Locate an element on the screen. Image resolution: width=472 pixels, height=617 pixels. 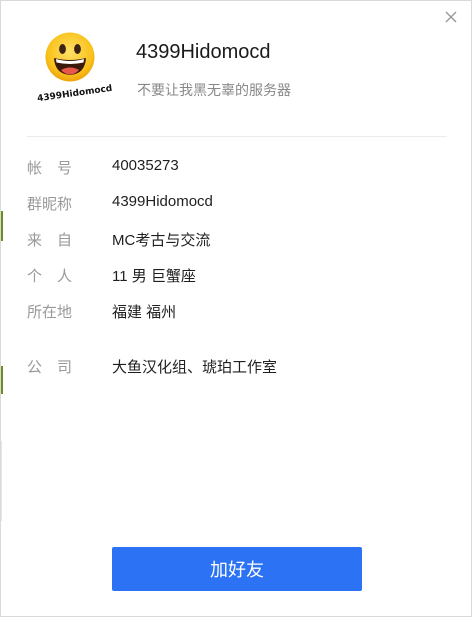
avatar: 4399Hidomocd is located at coordinates (74, 68).